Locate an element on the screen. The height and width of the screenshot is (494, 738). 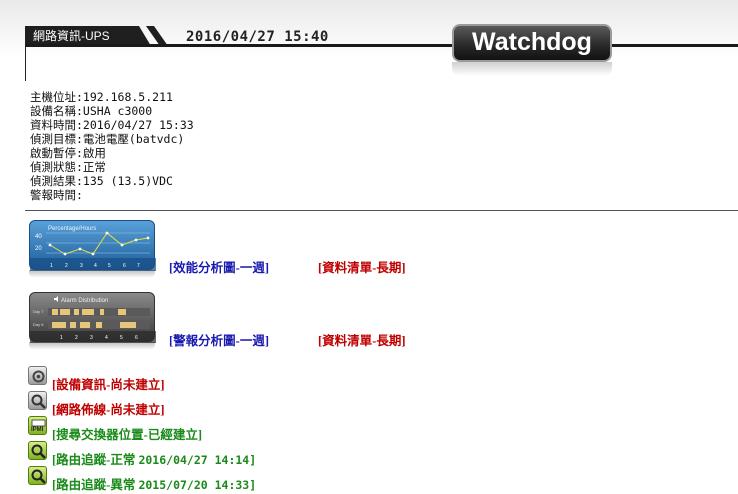
perf-xtick-5: 5 is located at coordinates (109, 266).